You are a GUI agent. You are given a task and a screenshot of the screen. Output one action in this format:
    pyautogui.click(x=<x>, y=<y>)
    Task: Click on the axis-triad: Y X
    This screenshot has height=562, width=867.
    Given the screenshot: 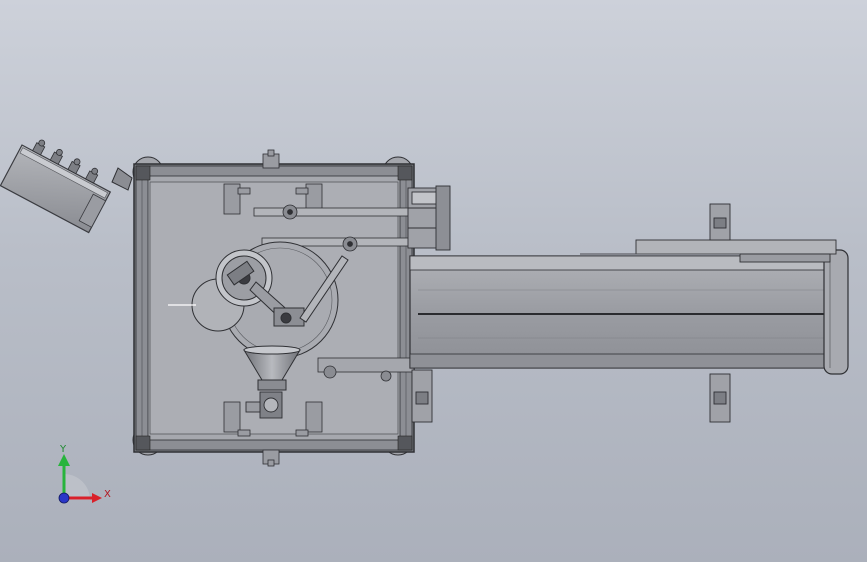 What is the action you would take?
    pyautogui.click(x=84, y=474)
    